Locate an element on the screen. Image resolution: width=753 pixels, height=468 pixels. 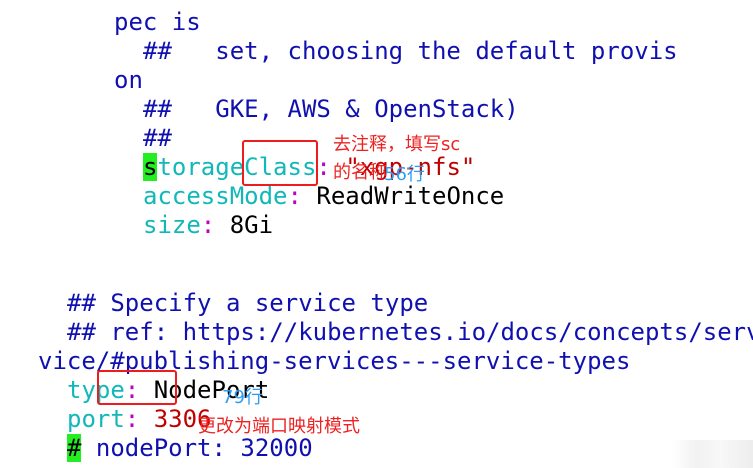
yaml-value: 8Gi is located at coordinates (251, 225).